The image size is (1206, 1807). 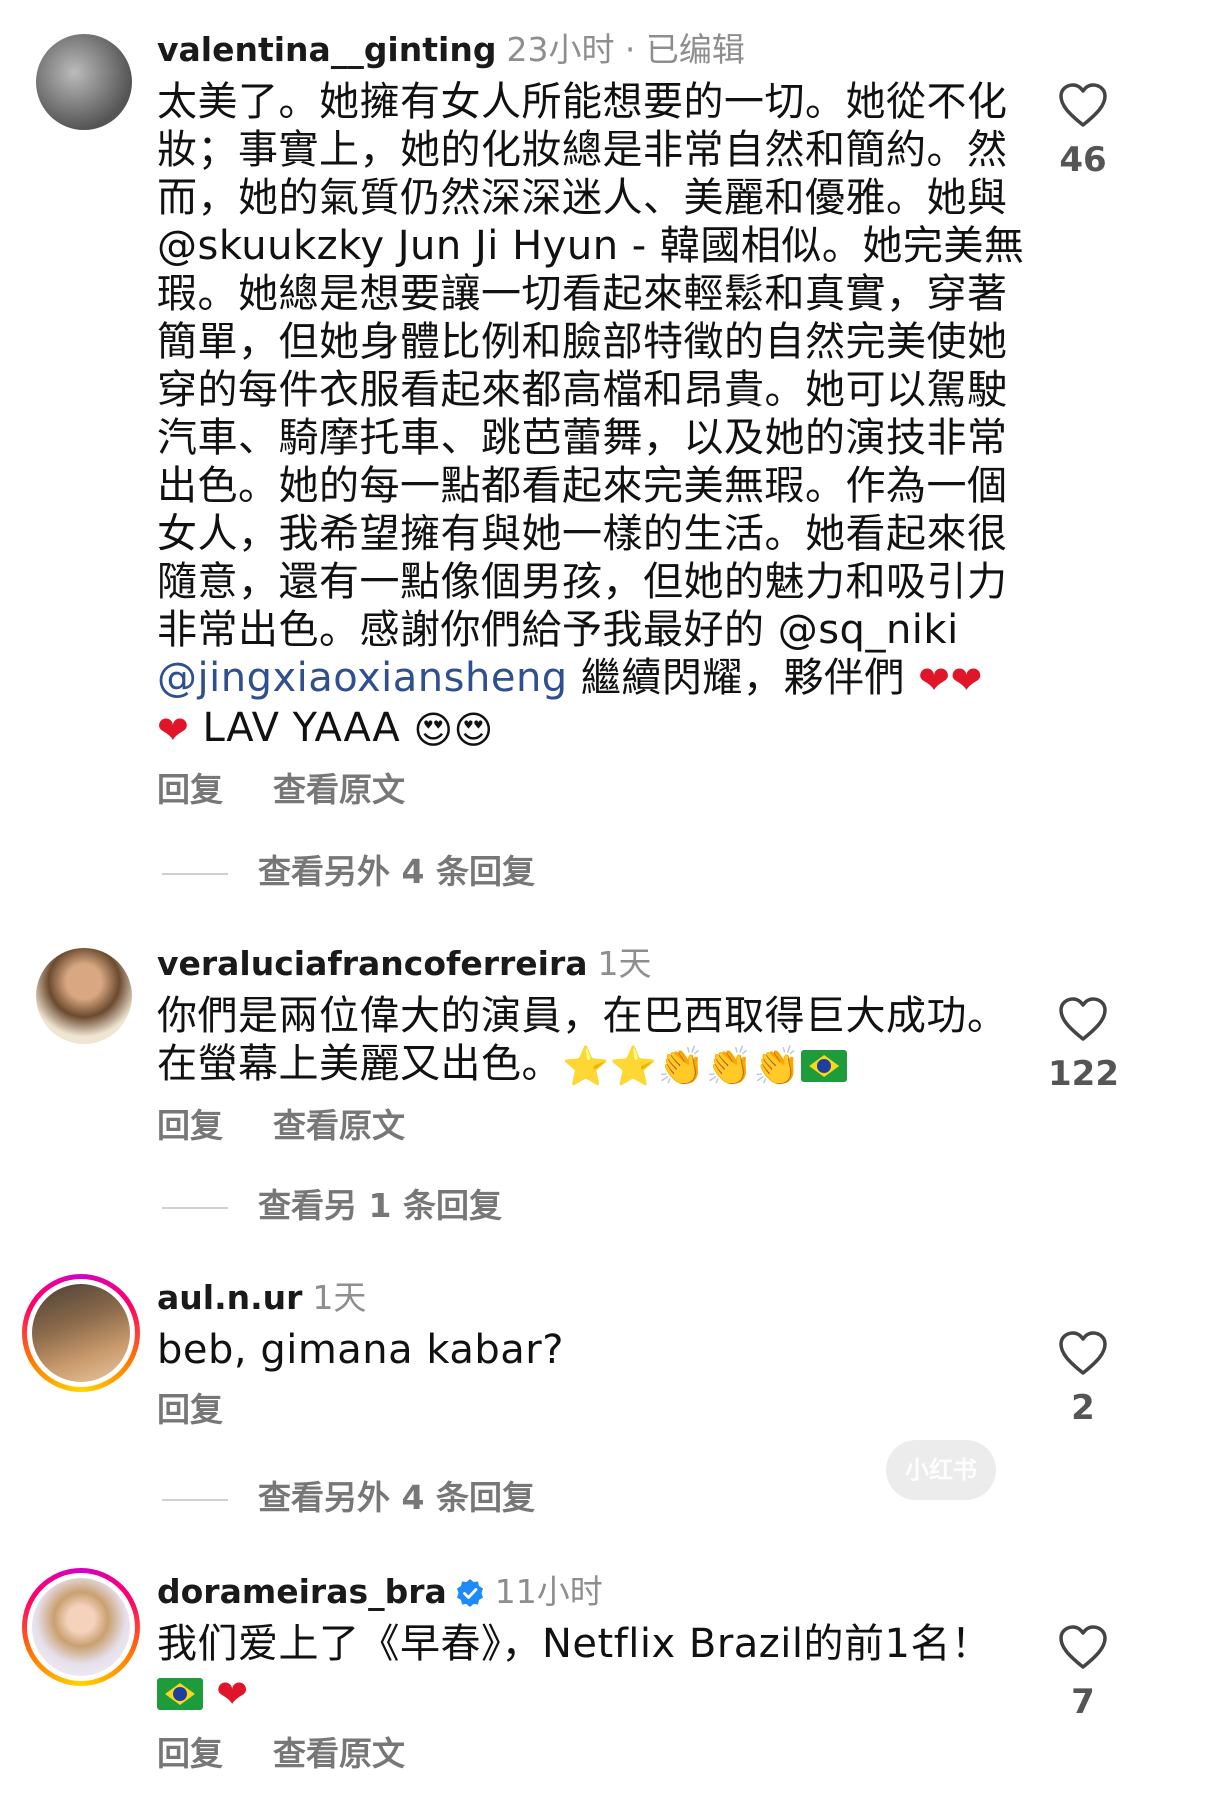 I want to click on username: veraluciafrancoferreira, so click(x=372, y=963).